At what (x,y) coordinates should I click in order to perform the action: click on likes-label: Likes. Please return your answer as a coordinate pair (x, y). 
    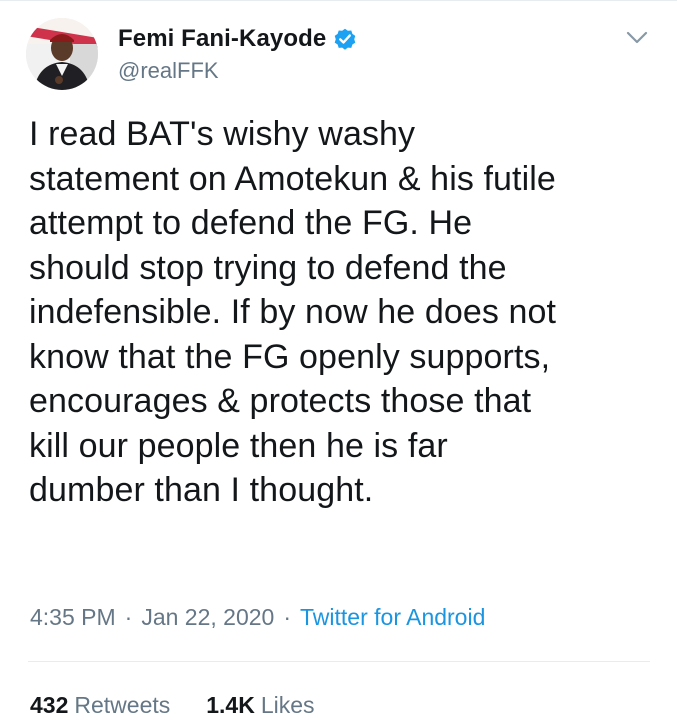
    Looking at the image, I should click on (287, 705).